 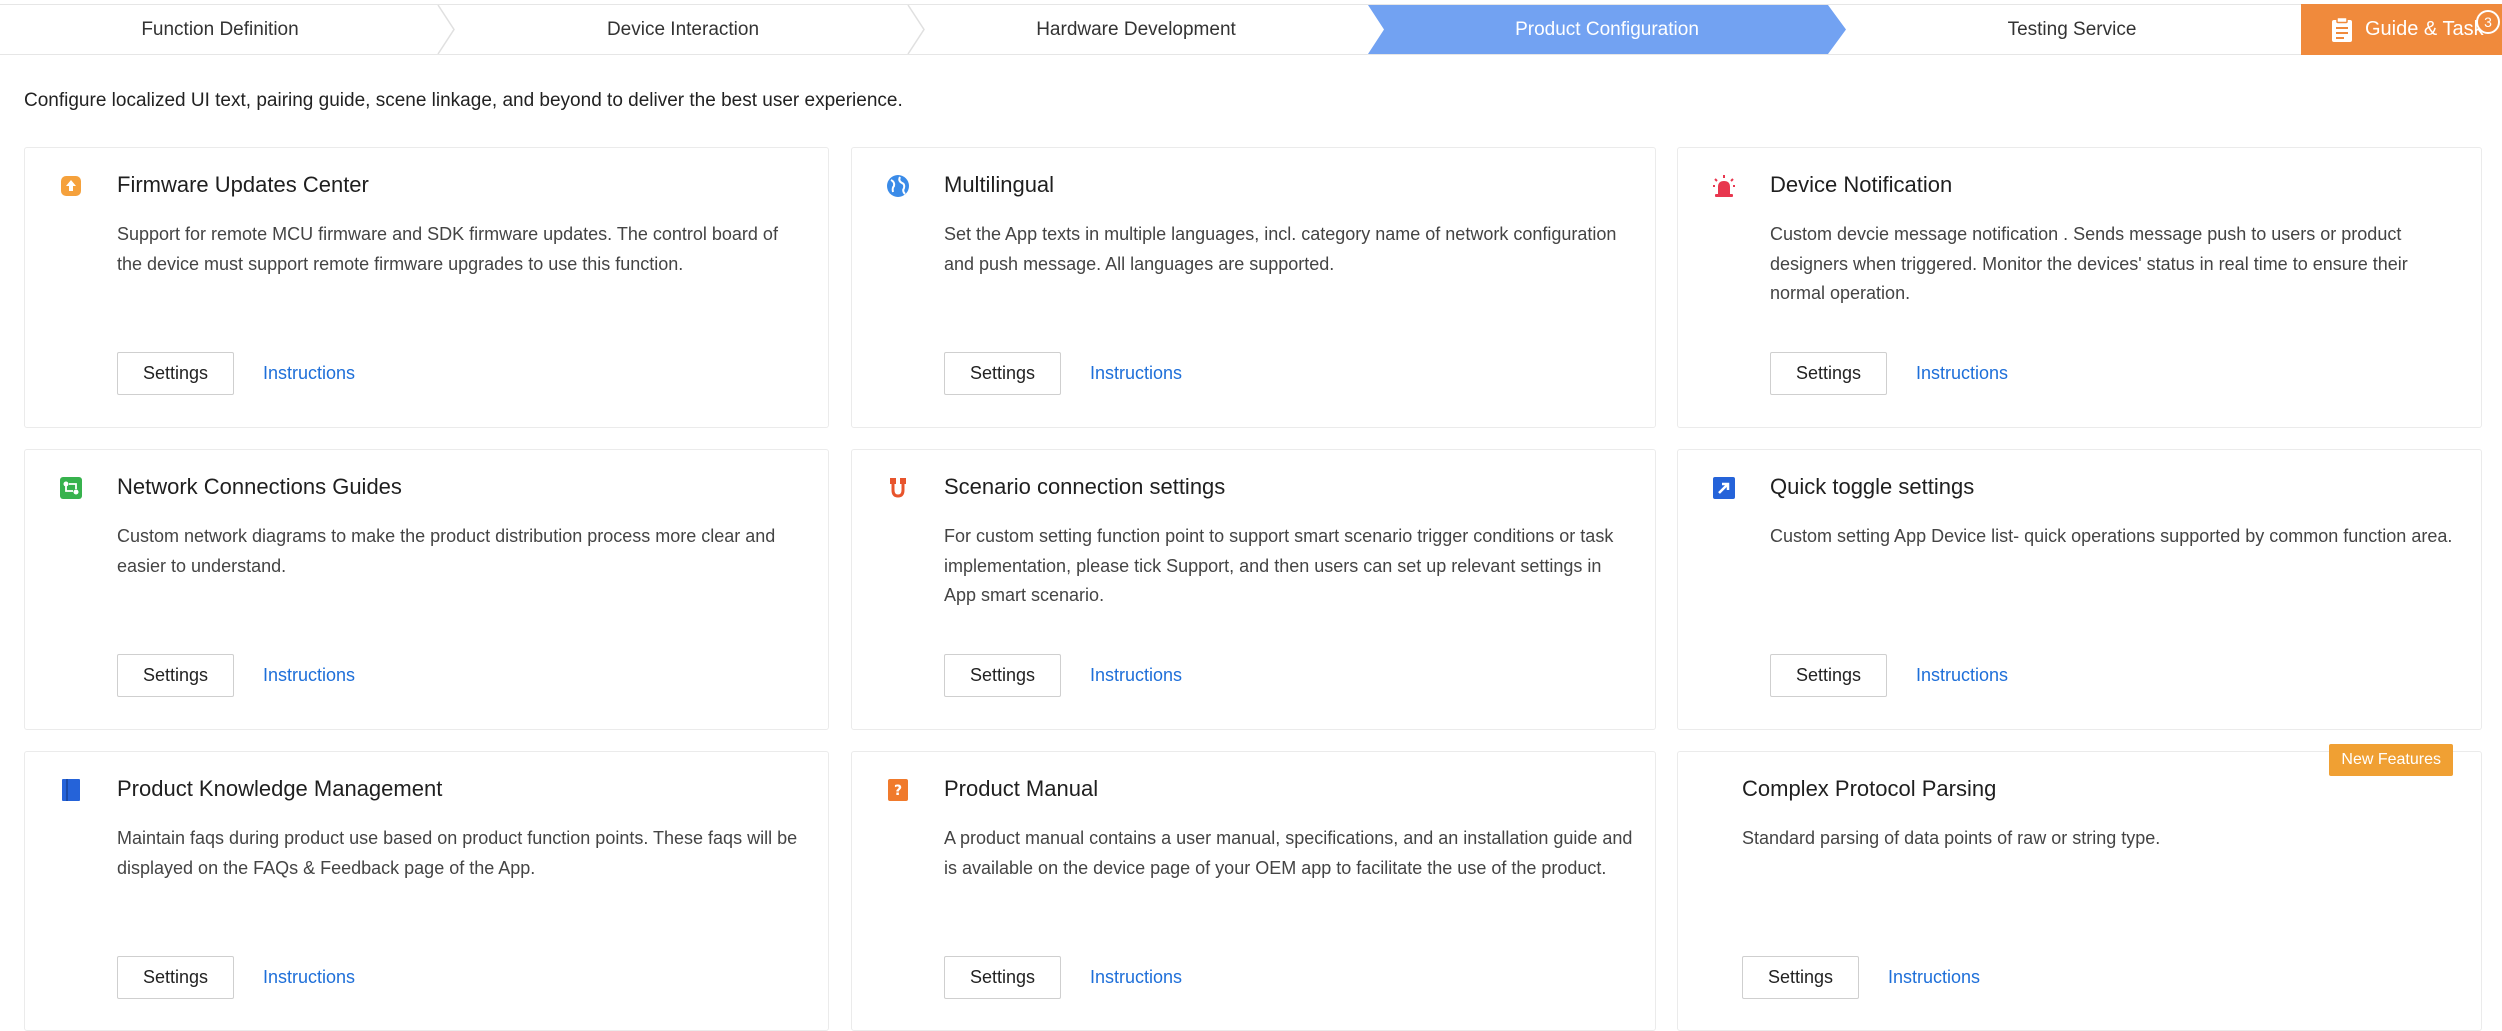 I want to click on step-function-definition: Function Definition, so click(x=220, y=29).